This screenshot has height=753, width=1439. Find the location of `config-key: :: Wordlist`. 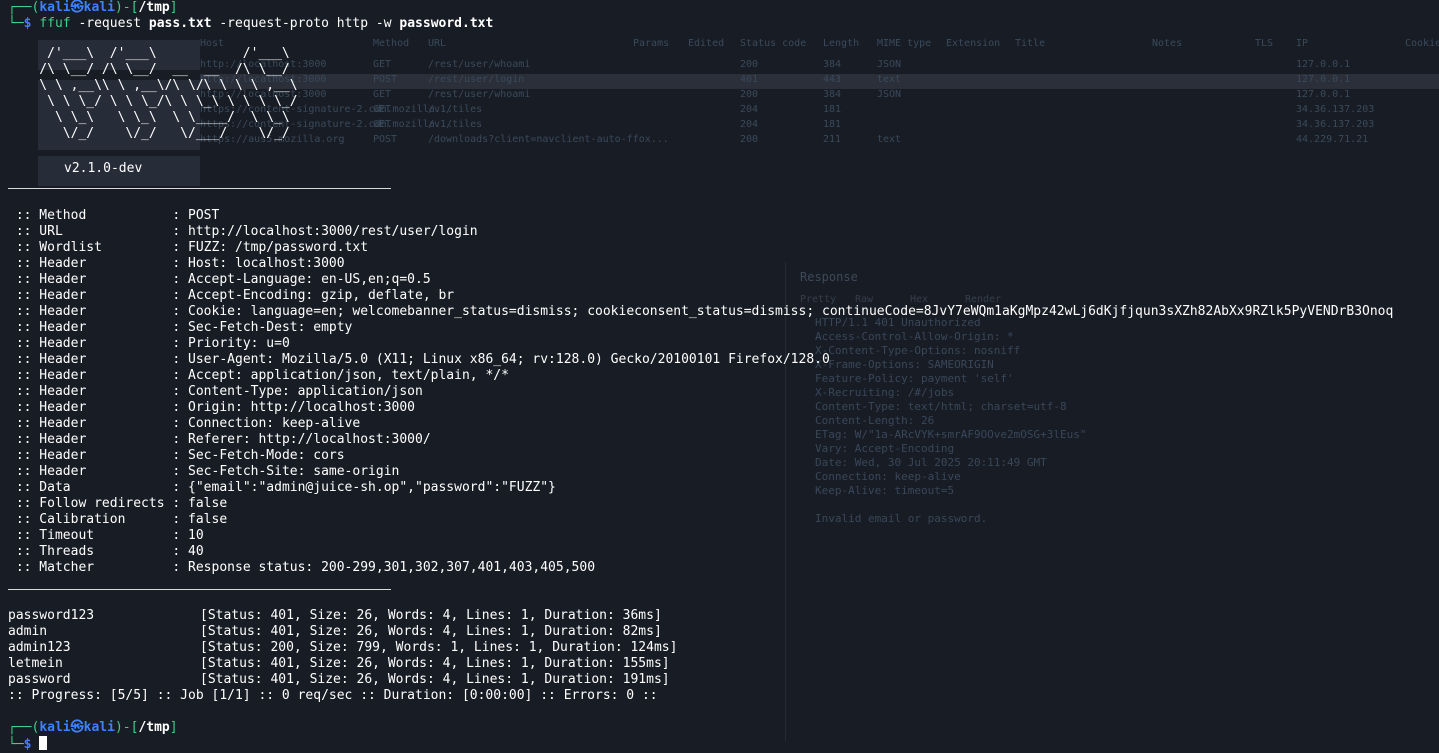

config-key: :: Wordlist is located at coordinates (90, 247).